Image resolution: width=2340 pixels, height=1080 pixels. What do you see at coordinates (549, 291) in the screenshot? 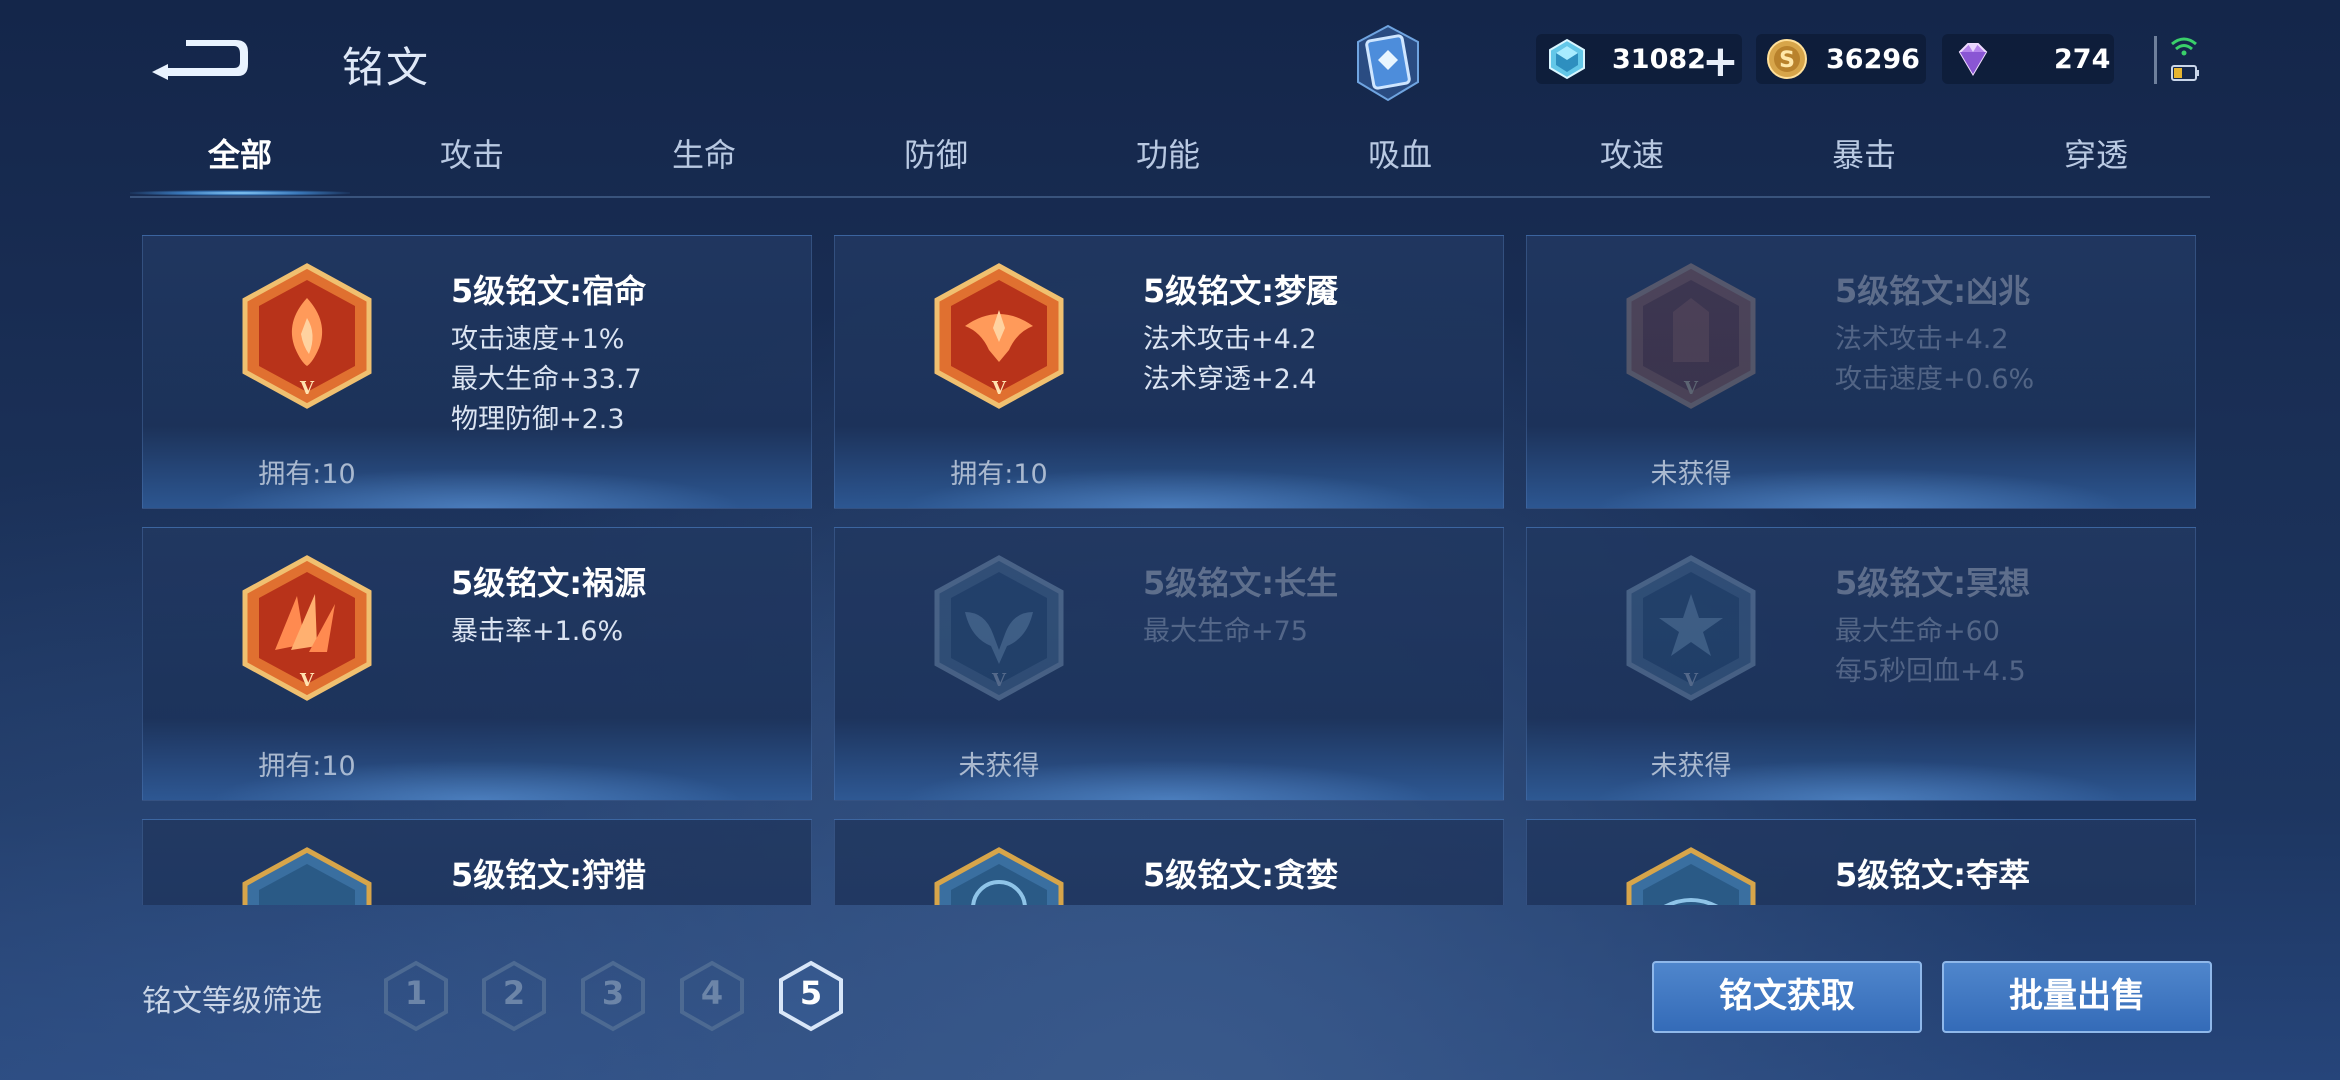
I see `rune-name: 5级铭文:宿命` at bounding box center [549, 291].